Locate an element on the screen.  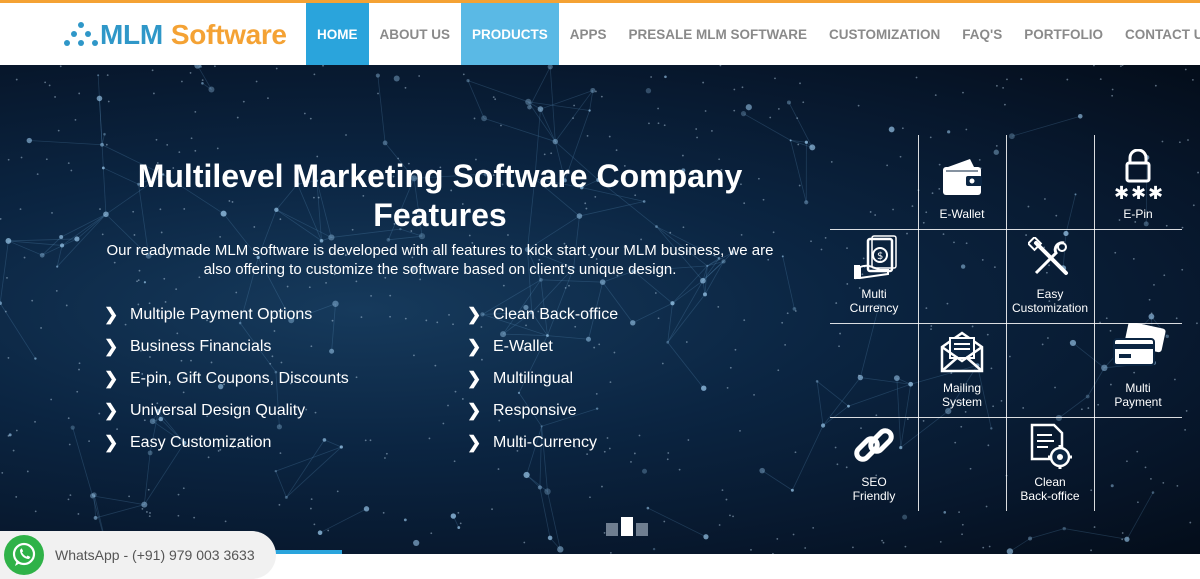
feature-label: Easy Customization is located at coordinates (200, 443).